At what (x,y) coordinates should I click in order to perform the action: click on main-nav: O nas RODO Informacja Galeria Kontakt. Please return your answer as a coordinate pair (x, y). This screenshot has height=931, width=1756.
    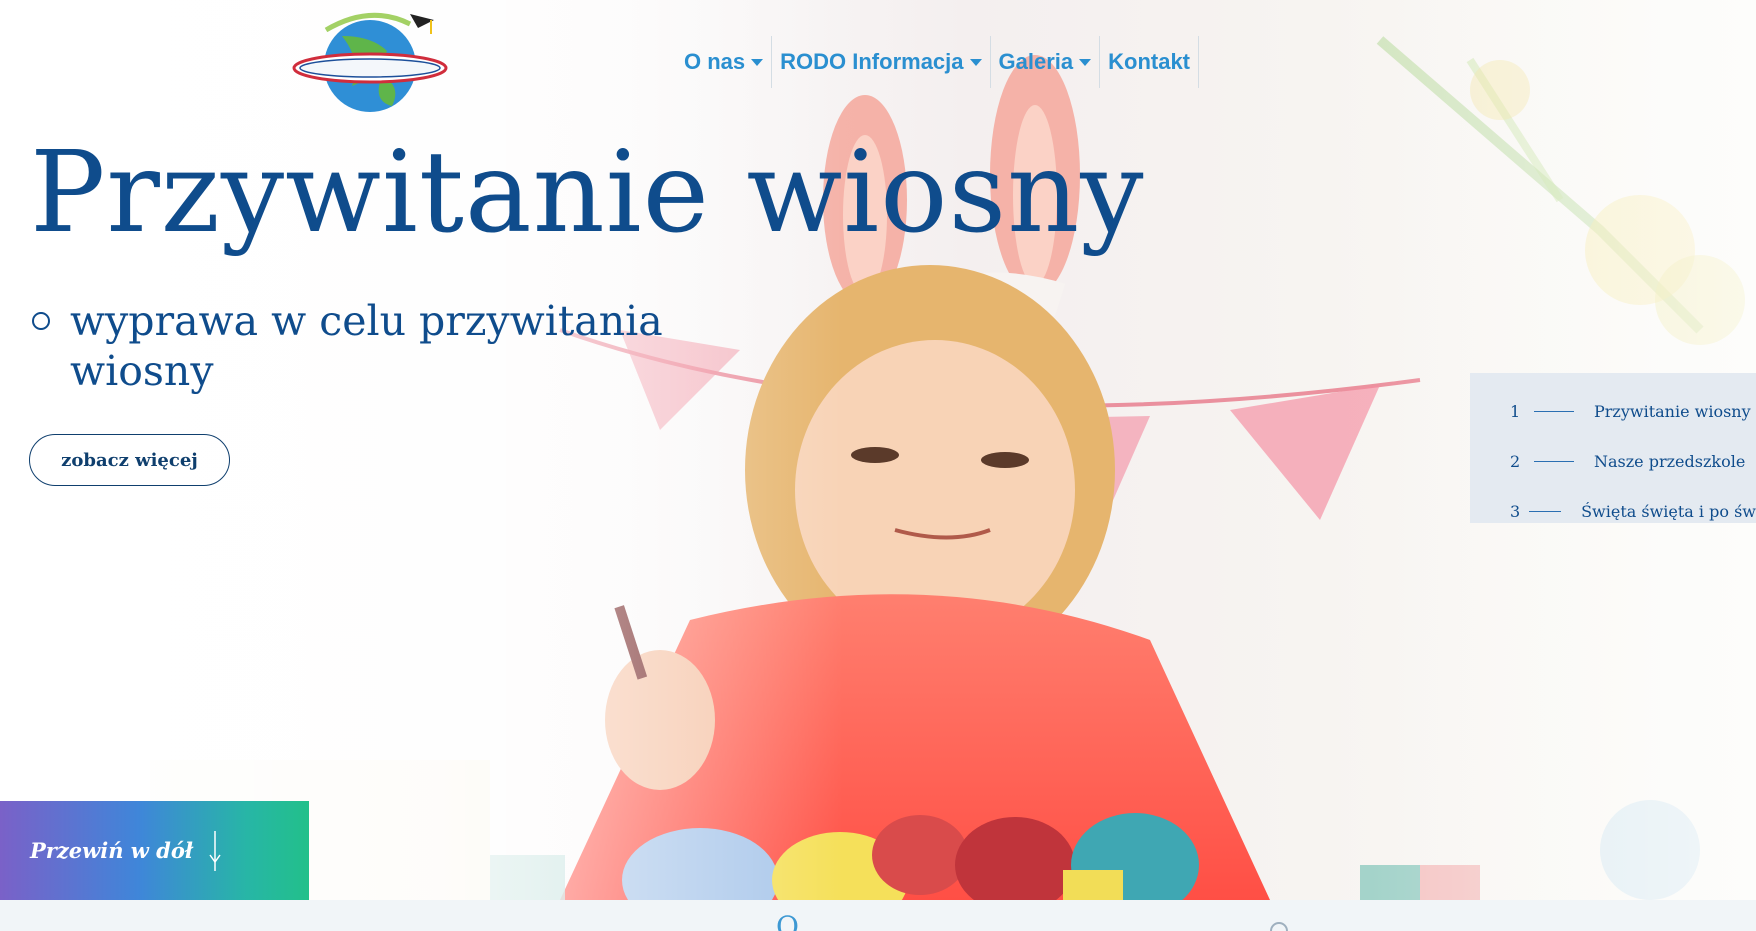
    Looking at the image, I should click on (938, 62).